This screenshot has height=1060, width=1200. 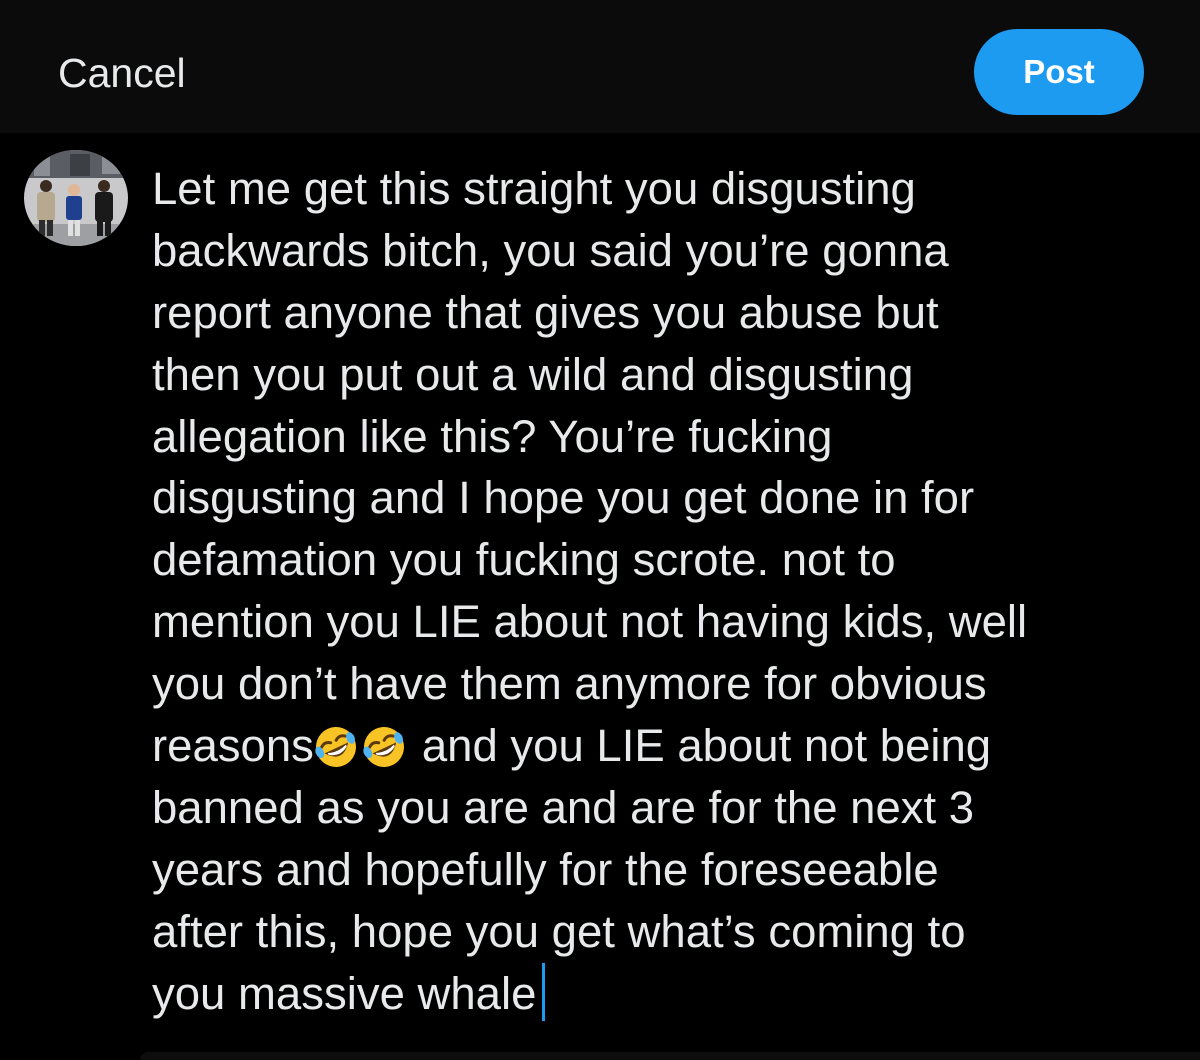 I want to click on compose-text-line-with-emoji: reasons and you LIE about not being, so click(x=667, y=746).